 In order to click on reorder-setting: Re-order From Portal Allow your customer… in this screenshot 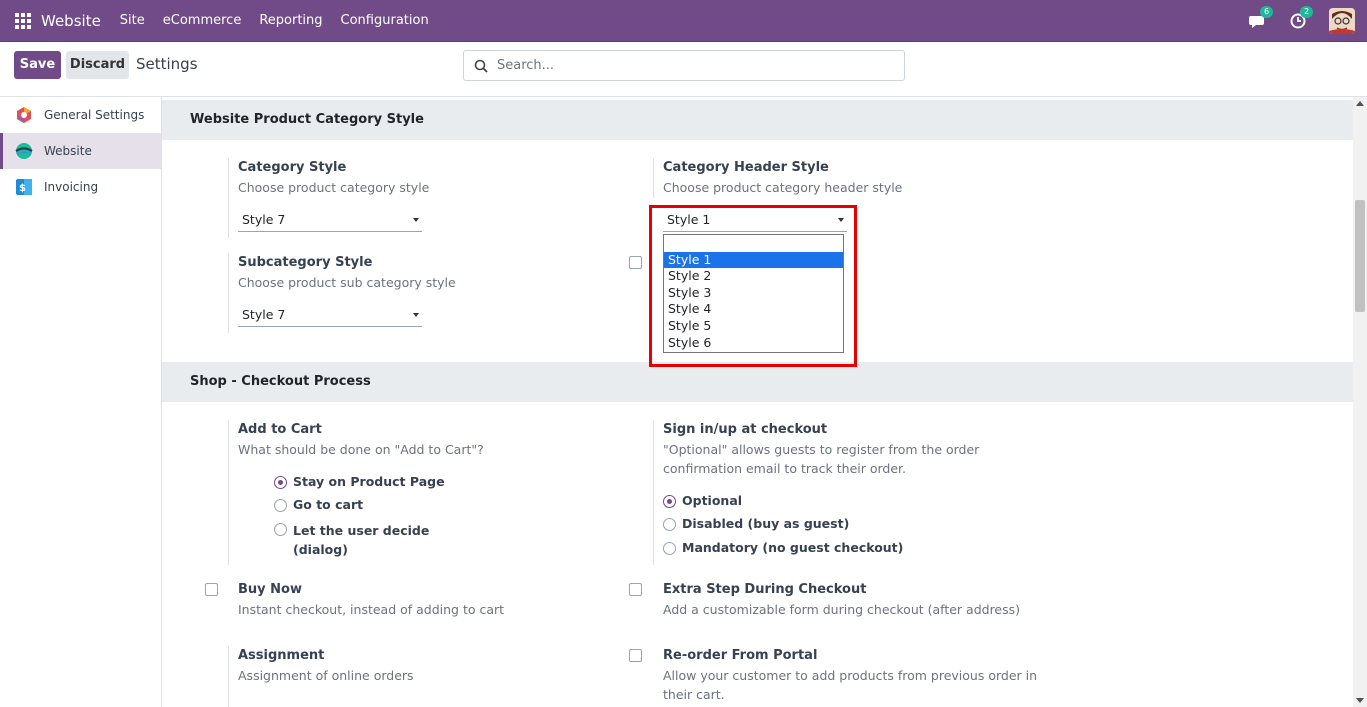, I will do `click(850, 676)`.